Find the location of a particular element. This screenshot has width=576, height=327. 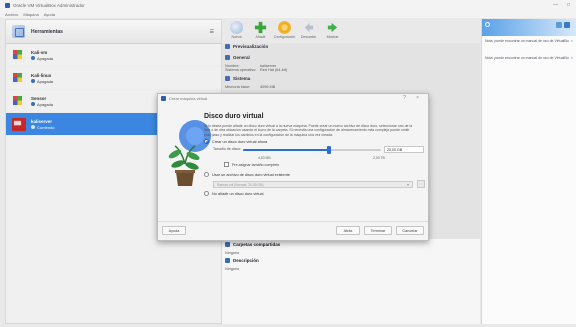

radio-selected-icon is located at coordinates (206, 141).